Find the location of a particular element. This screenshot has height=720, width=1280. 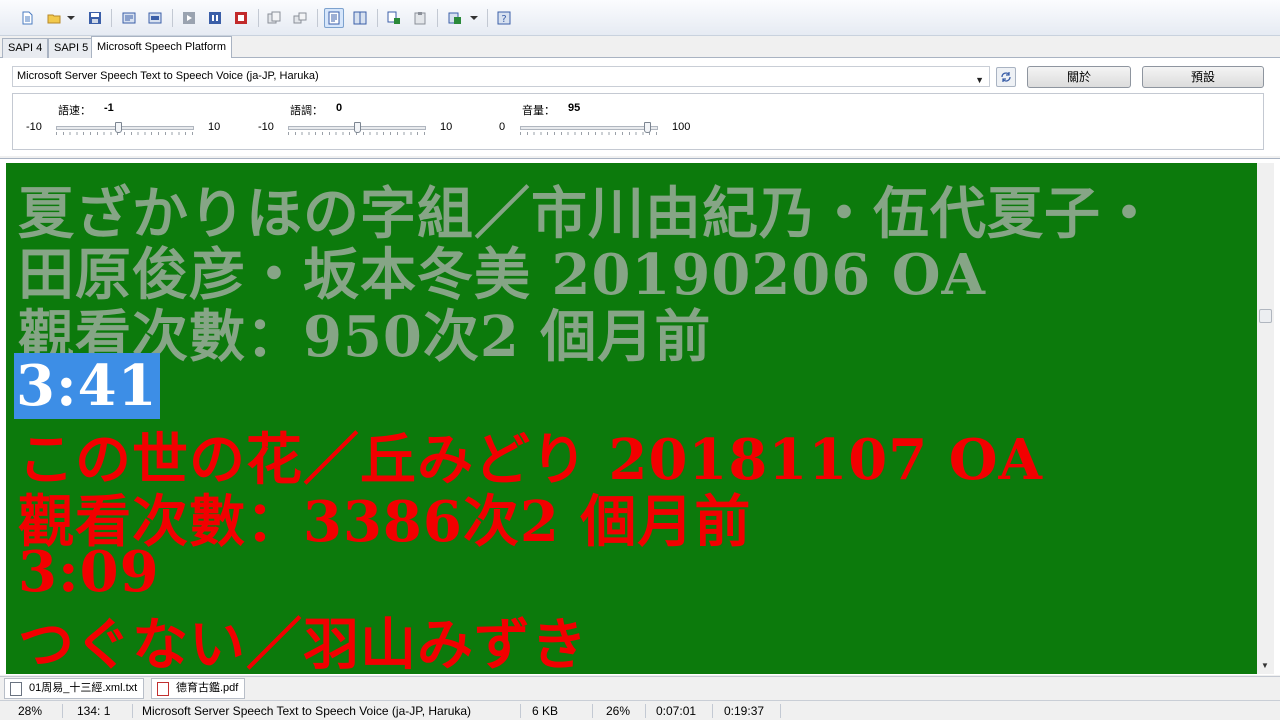

document-tabs: 01周易_十三經.xml.txt 德育古鑑.pdf is located at coordinates (640, 688).